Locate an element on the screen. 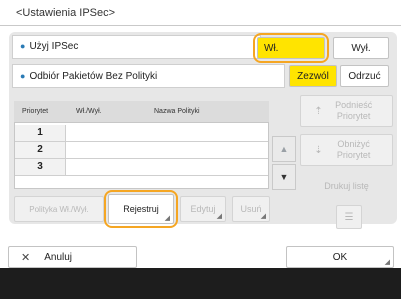  raise-priority-button: ⇡ Podnieść Priorytet is located at coordinates (346, 111).